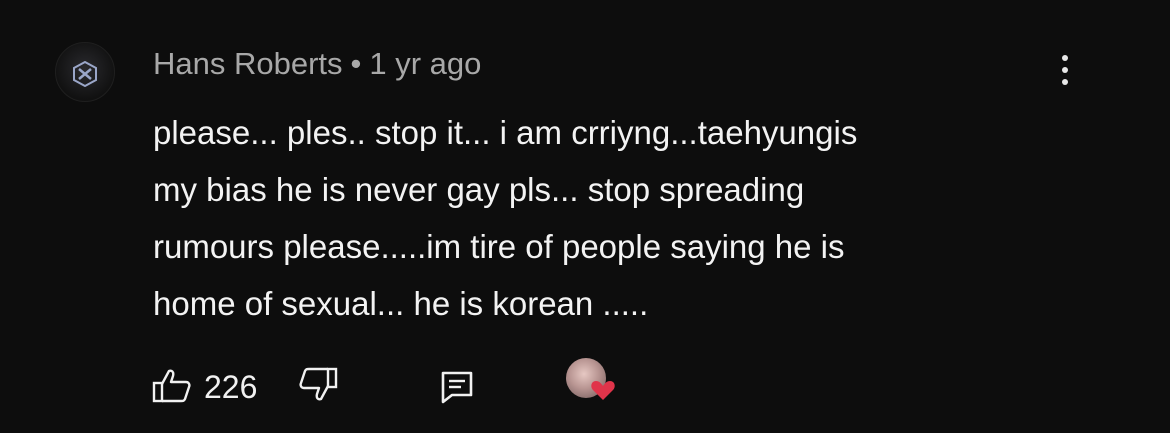 Image resolution: width=1170 pixels, height=433 pixels. What do you see at coordinates (172, 386) in the screenshot?
I see `thumbs-up-icon` at bounding box center [172, 386].